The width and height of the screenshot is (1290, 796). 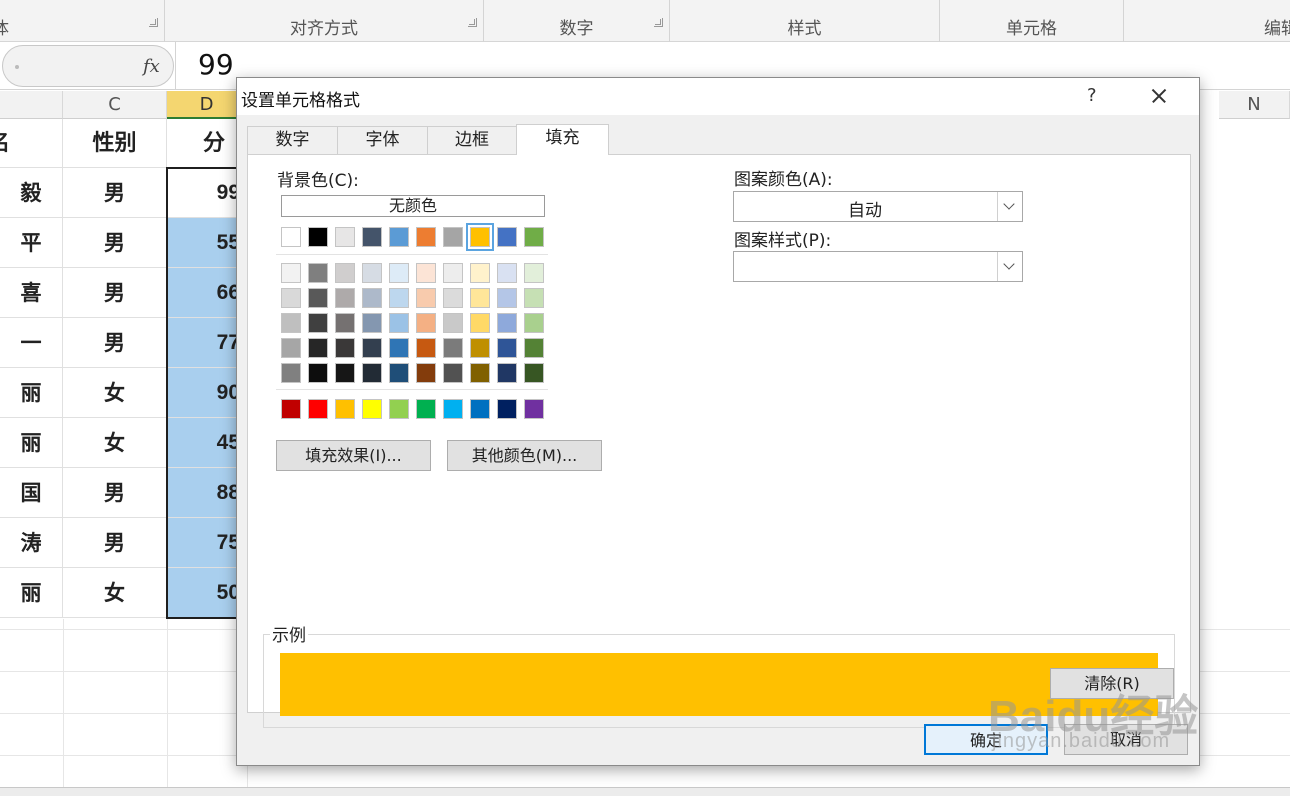 What do you see at coordinates (88, 66) in the screenshot?
I see `name-box: fx` at bounding box center [88, 66].